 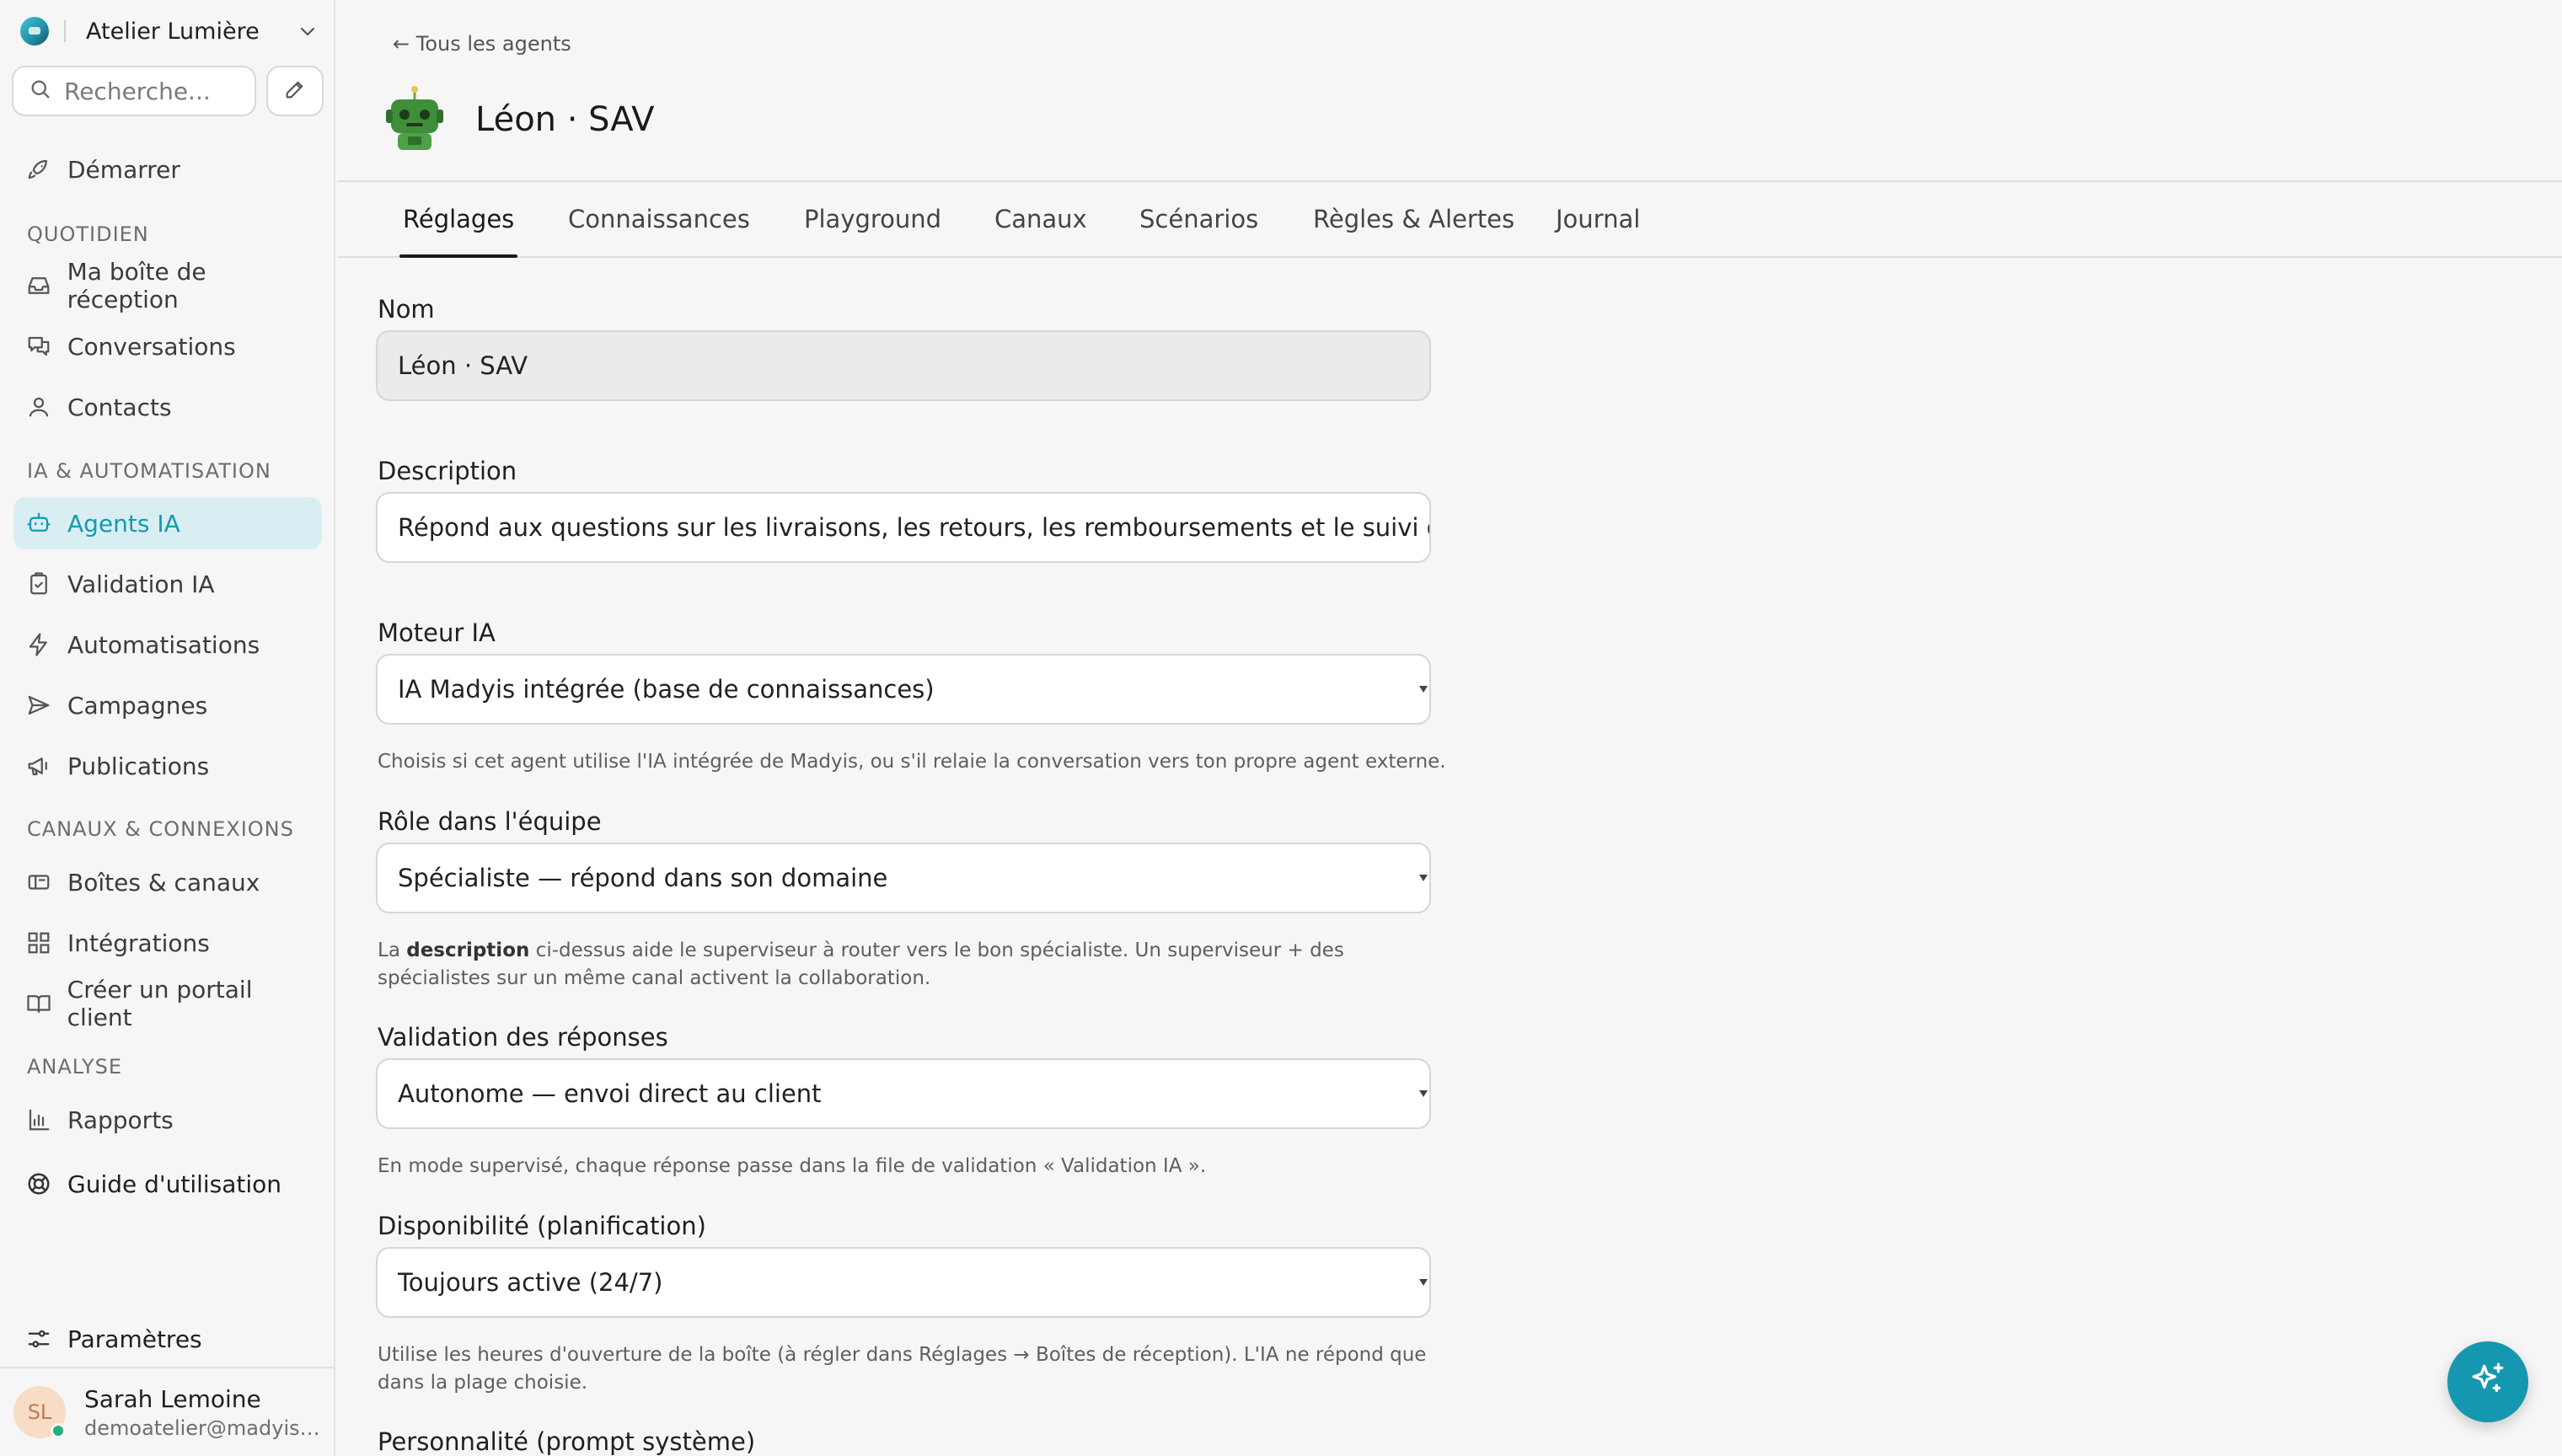 I want to click on search-row, so click(x=168, y=92).